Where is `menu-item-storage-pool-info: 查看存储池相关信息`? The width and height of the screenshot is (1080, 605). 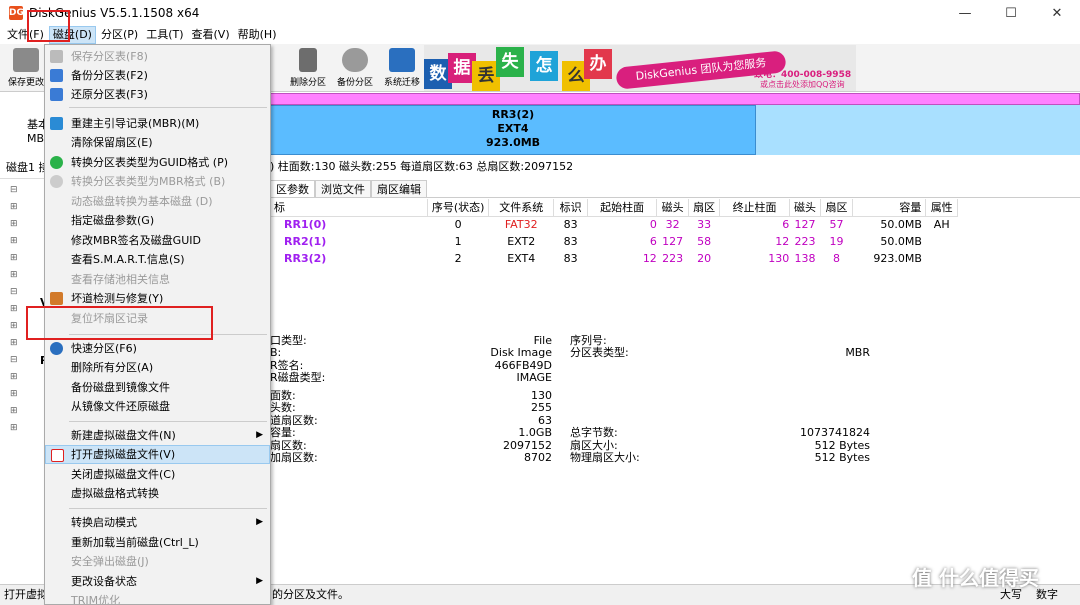 menu-item-storage-pool-info: 查看存储池相关信息 is located at coordinates (157, 279).